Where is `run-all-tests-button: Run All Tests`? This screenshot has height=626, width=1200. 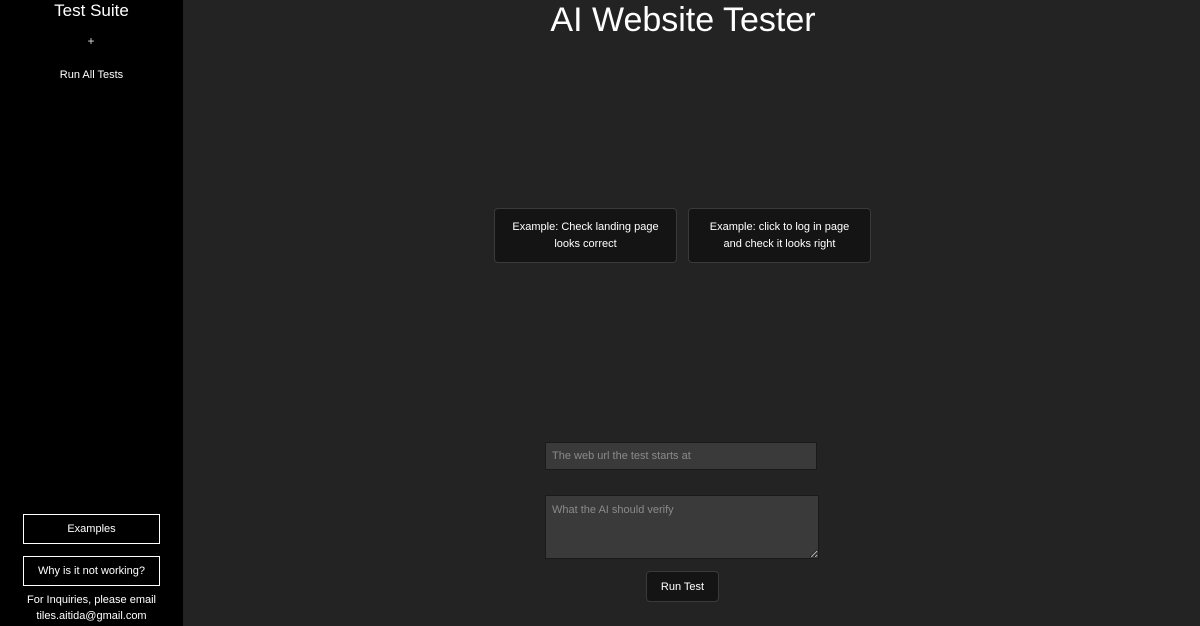 run-all-tests-button: Run All Tests is located at coordinates (91, 75).